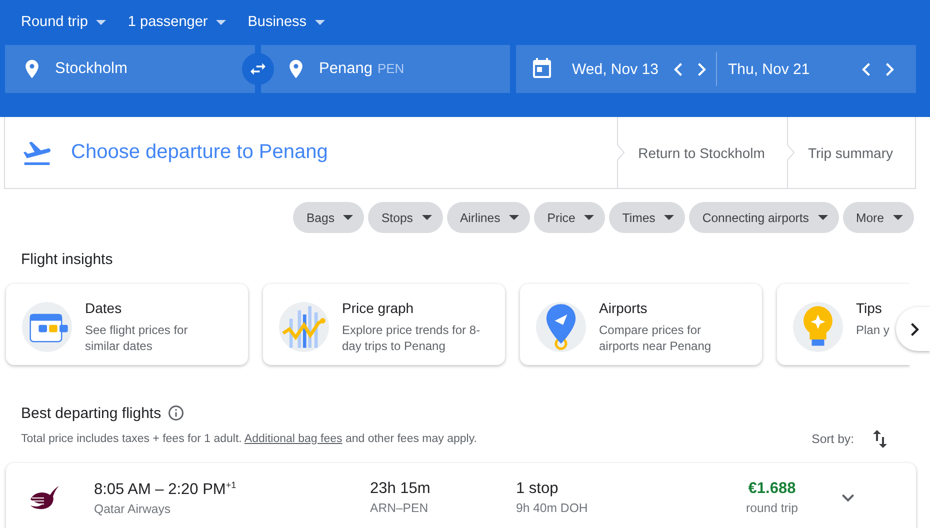 This screenshot has height=528, width=930. Describe the element at coordinates (848, 498) in the screenshot. I see `expand-icon` at that location.